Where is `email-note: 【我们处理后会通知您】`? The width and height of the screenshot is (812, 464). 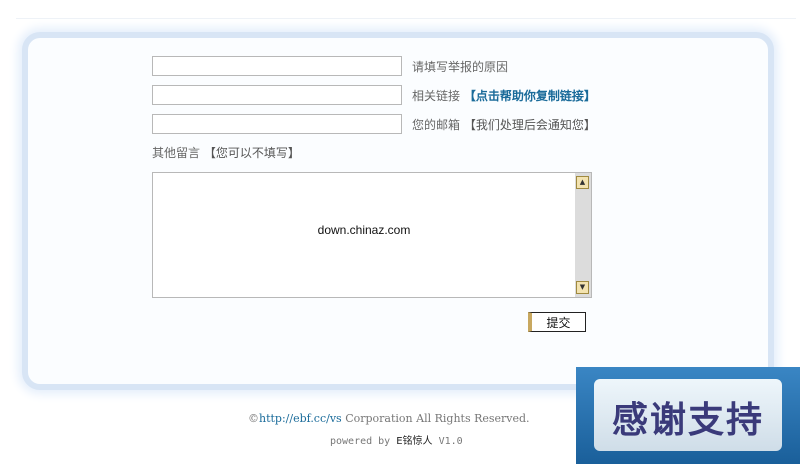
email-note: 【我们处理后会通知您】 is located at coordinates (529, 125).